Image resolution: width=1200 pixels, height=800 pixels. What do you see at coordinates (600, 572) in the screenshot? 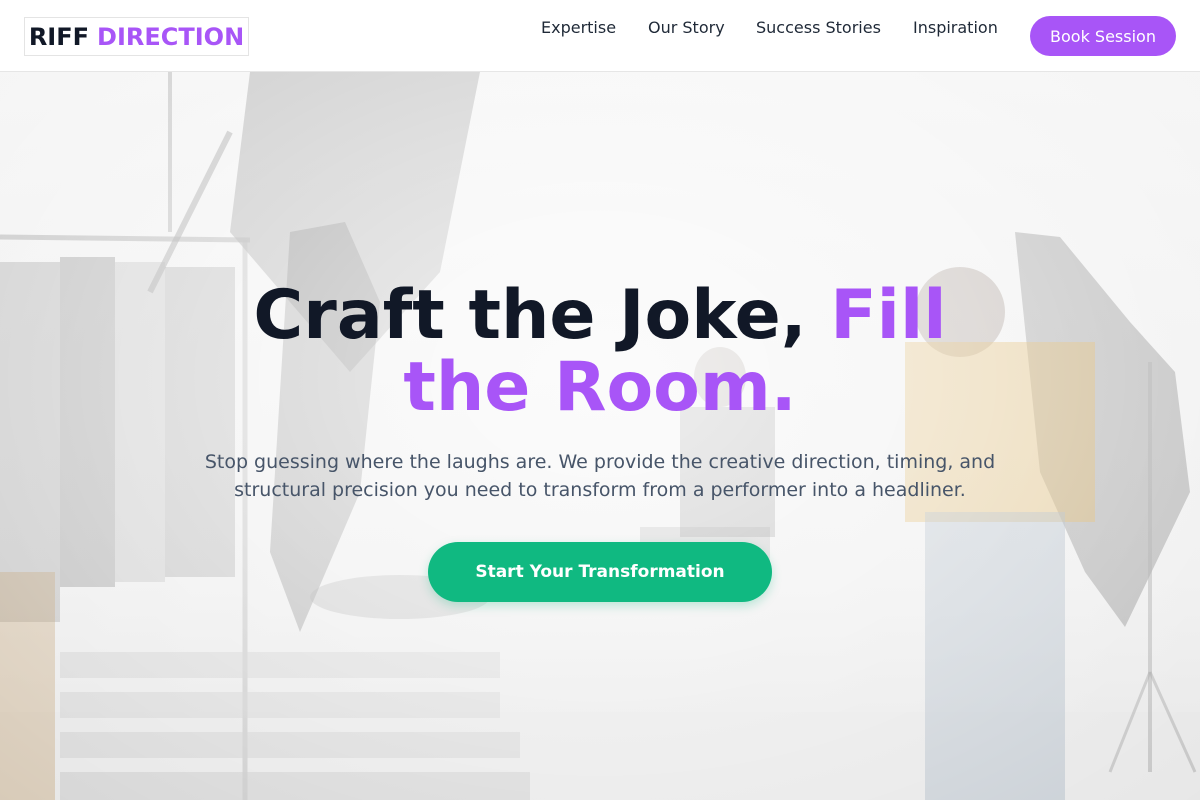
I see `start-transformation-button: Start Your Transformation` at bounding box center [600, 572].